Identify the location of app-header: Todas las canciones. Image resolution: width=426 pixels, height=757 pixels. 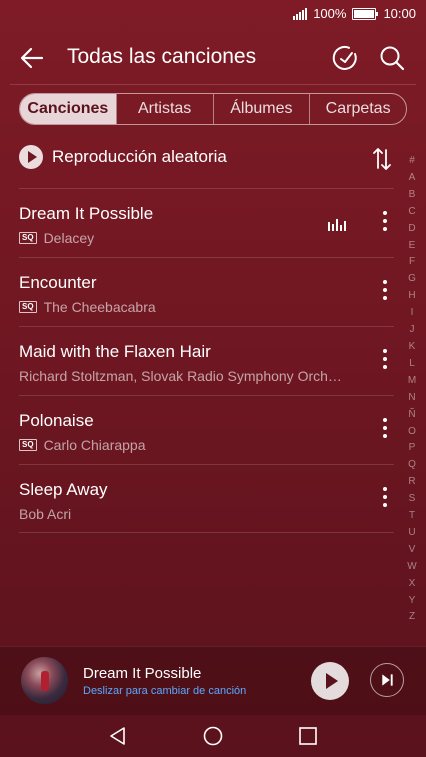
(213, 57).